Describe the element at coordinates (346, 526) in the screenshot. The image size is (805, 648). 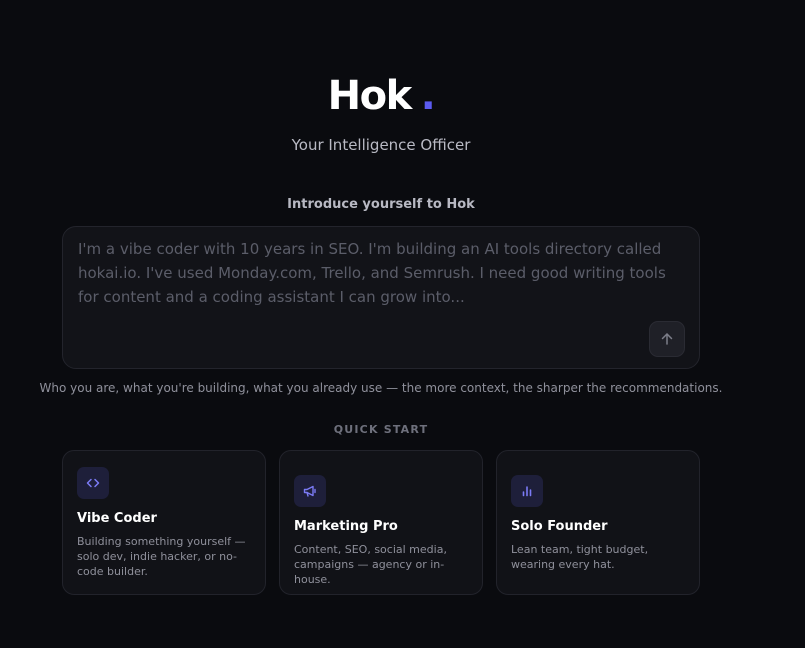
I see `card-title: Marketing Pro` at that location.